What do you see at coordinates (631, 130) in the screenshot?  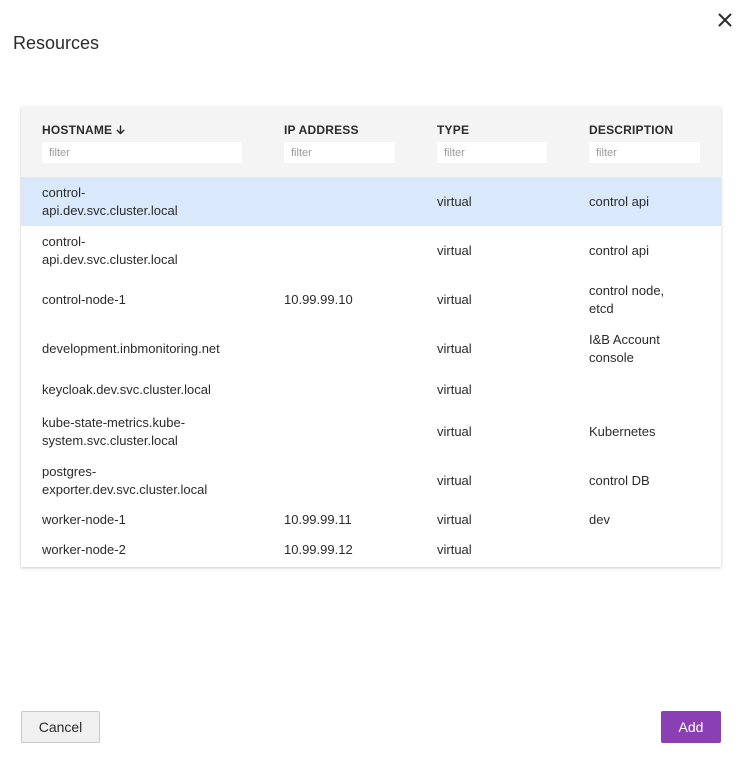 I see `column-description-label: DESCRIPTION` at bounding box center [631, 130].